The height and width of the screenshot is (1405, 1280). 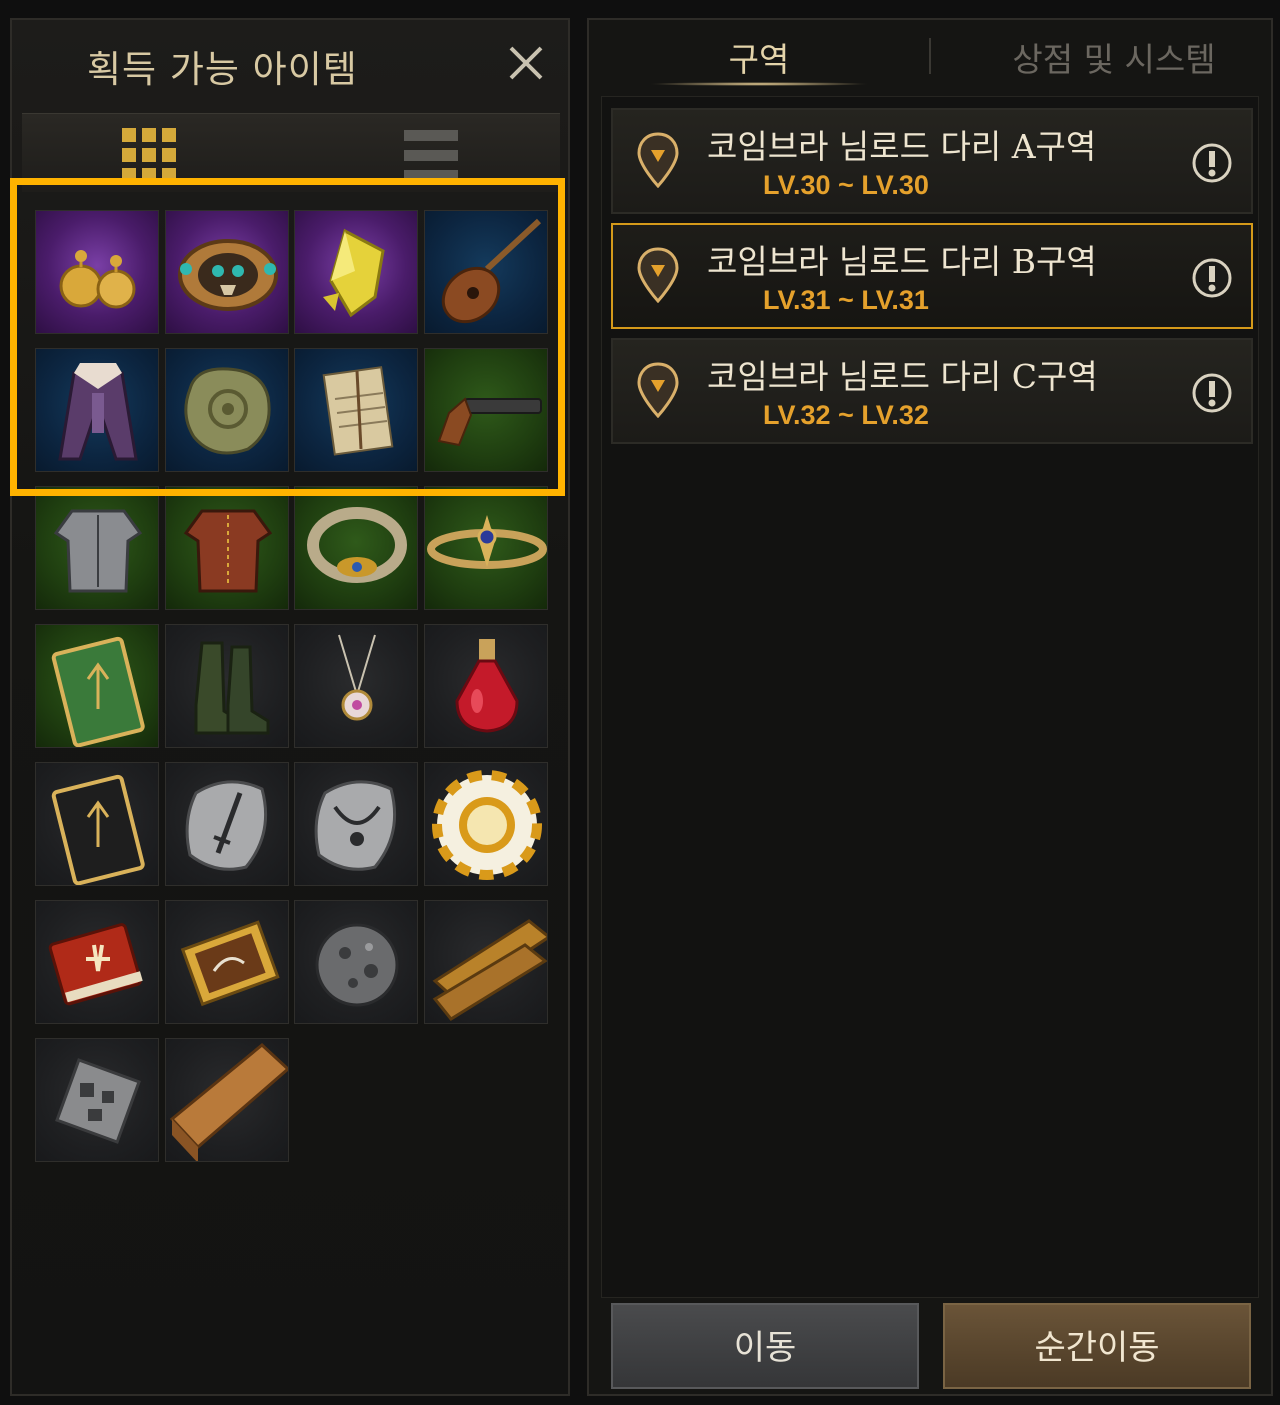 What do you see at coordinates (489, 422) in the screenshot?
I see `pistol-icon` at bounding box center [489, 422].